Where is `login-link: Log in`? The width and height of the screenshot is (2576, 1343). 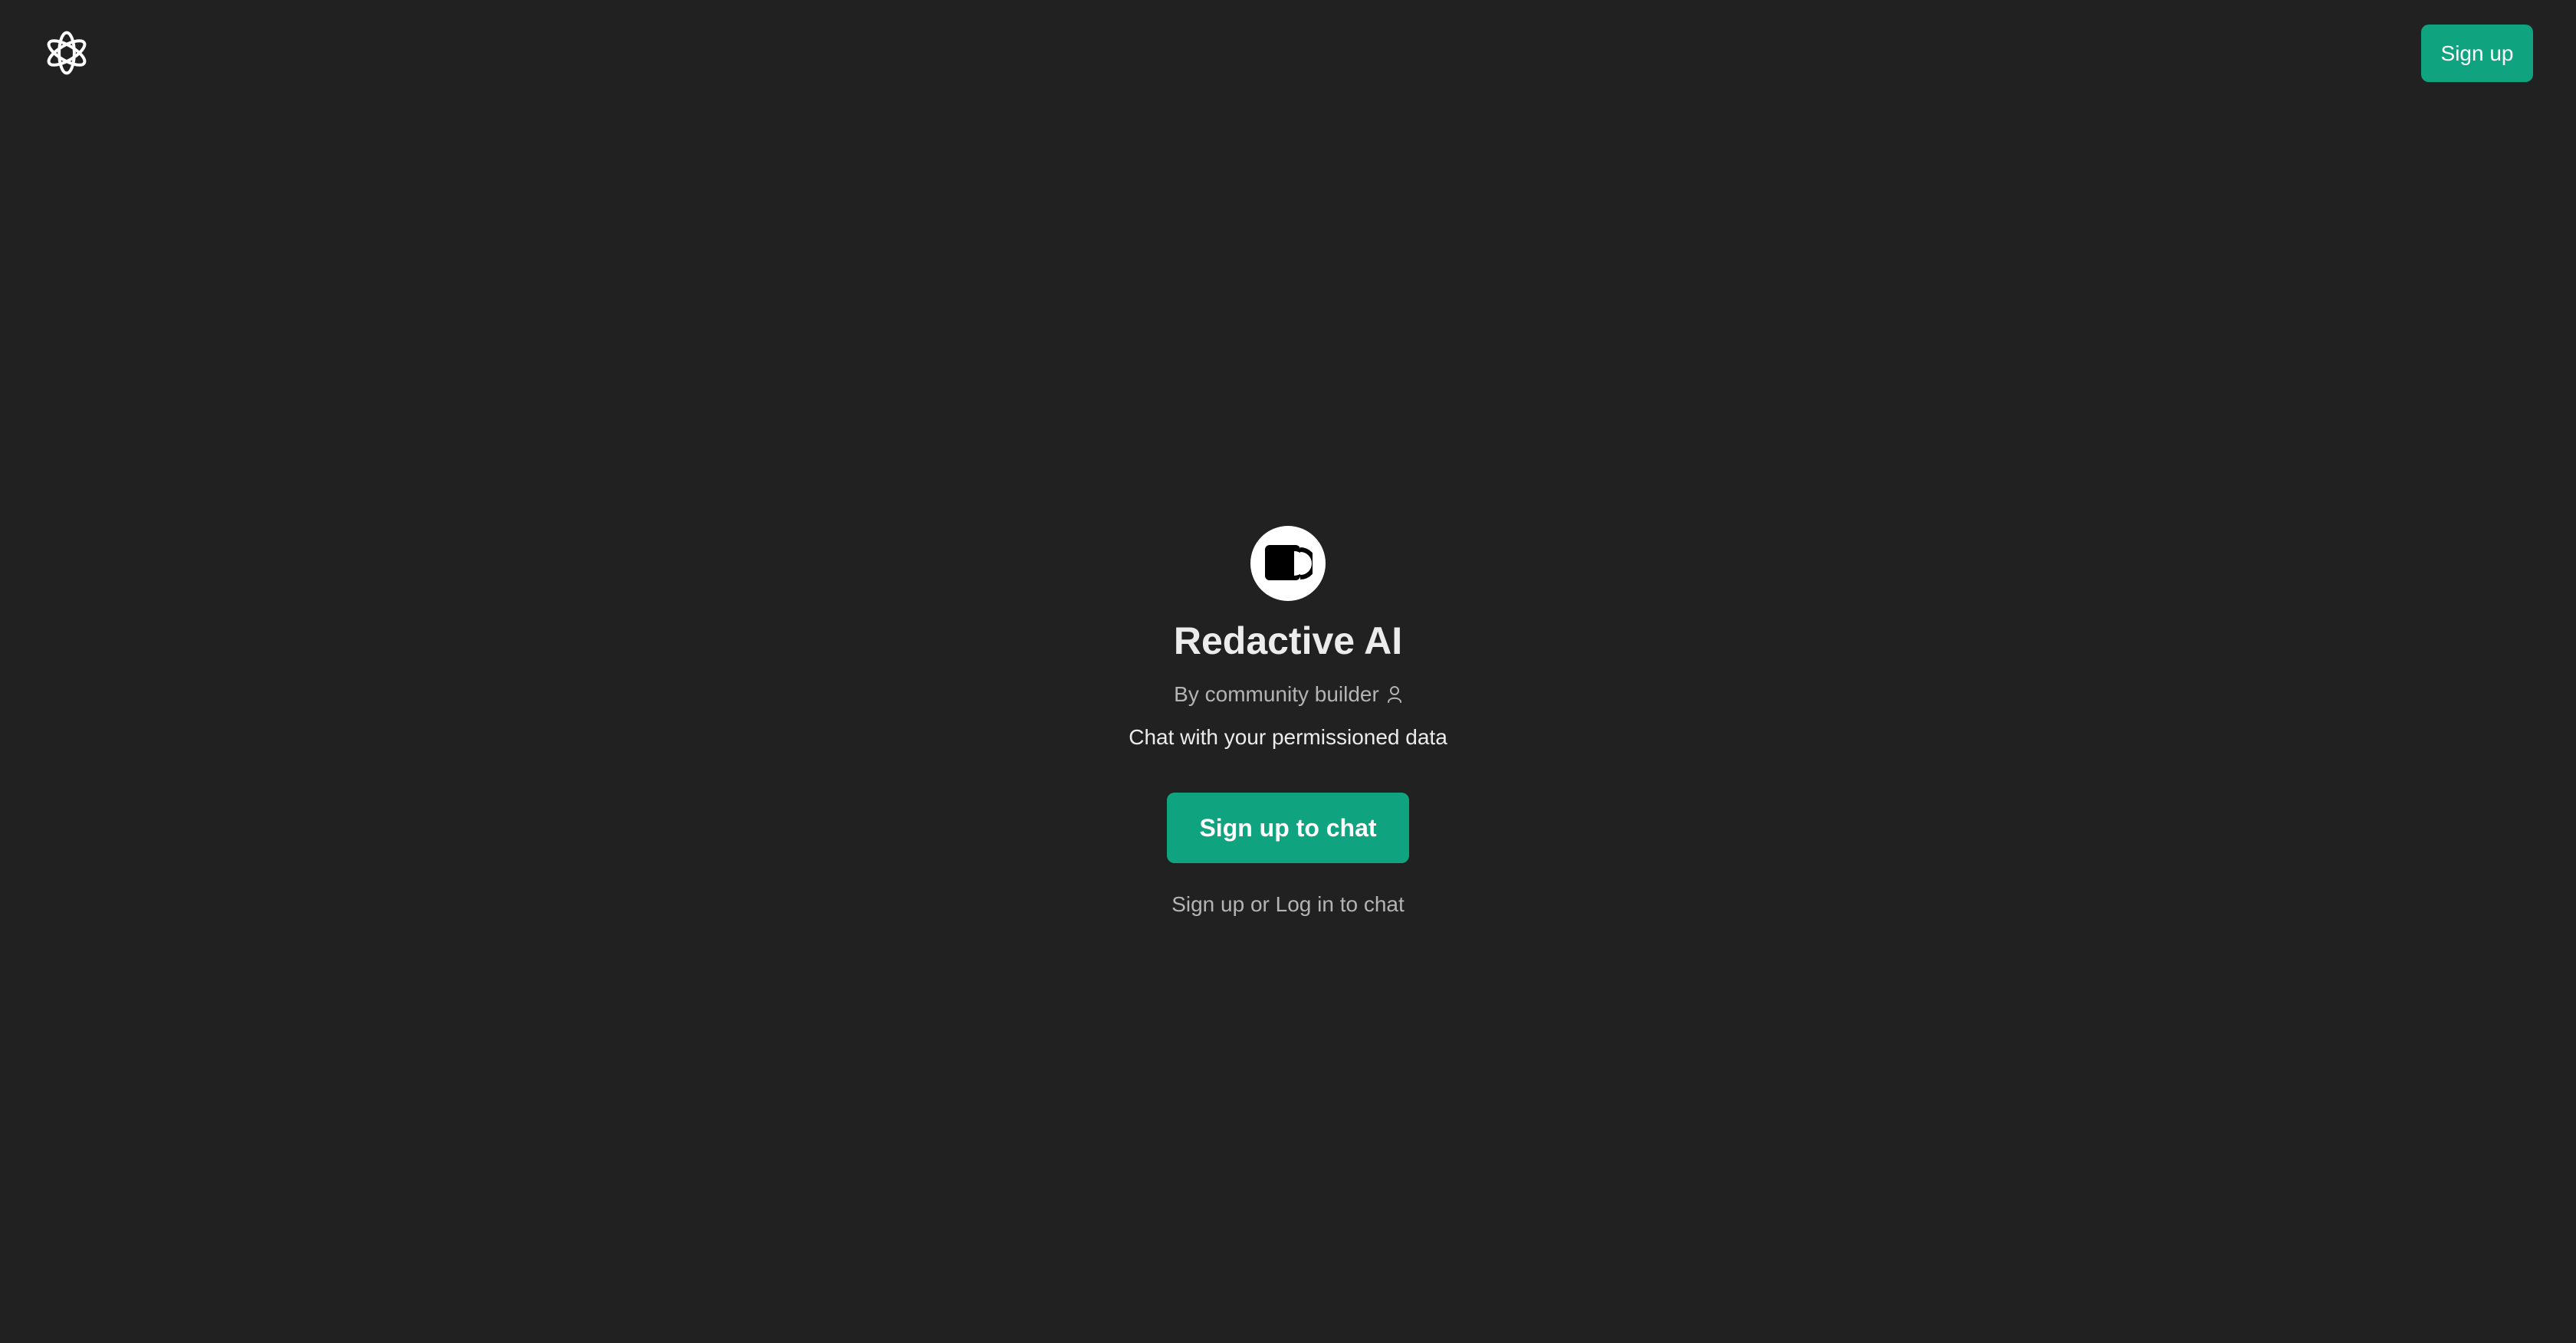 login-link: Log in is located at coordinates (1305, 904).